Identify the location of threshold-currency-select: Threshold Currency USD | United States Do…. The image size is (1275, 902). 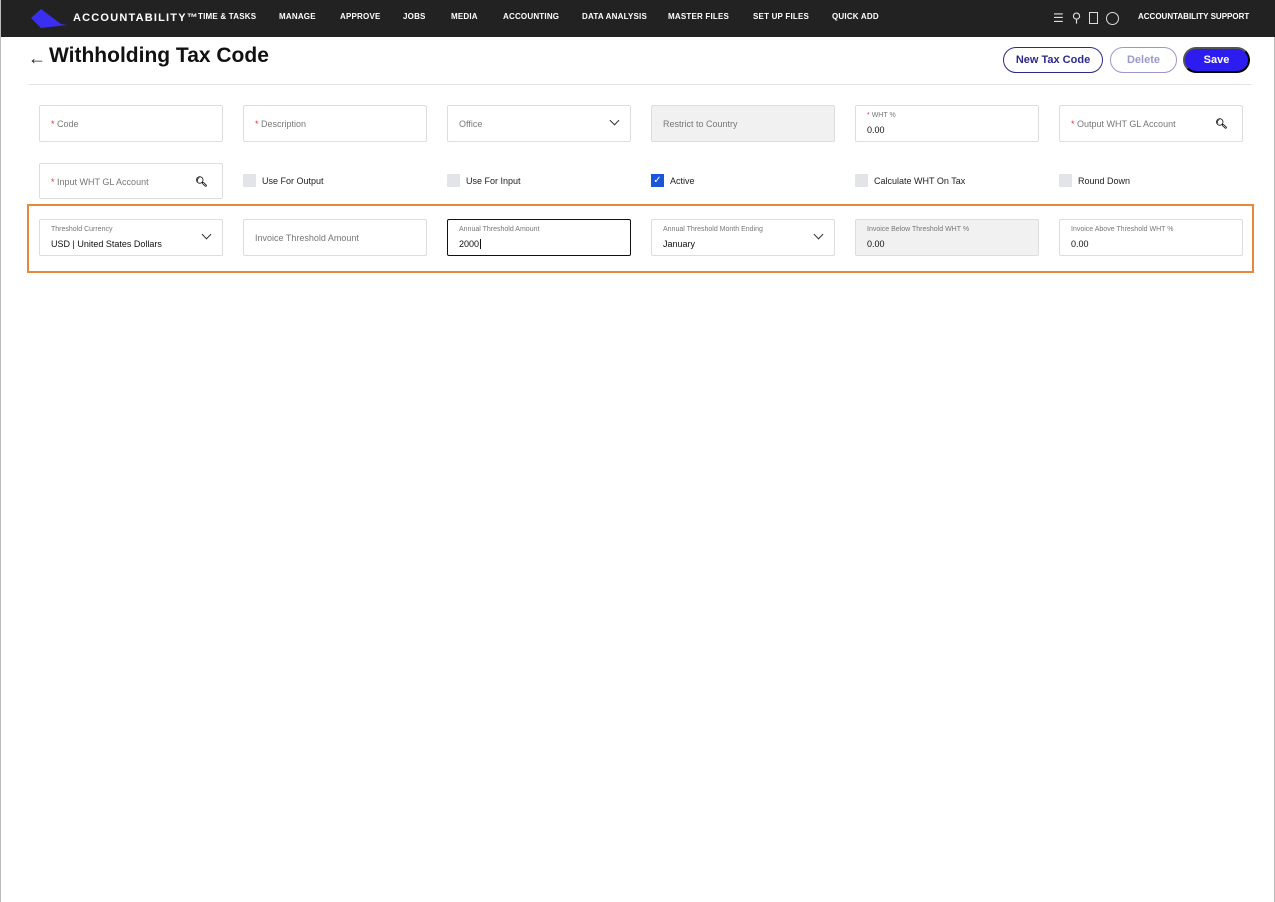
(131, 237).